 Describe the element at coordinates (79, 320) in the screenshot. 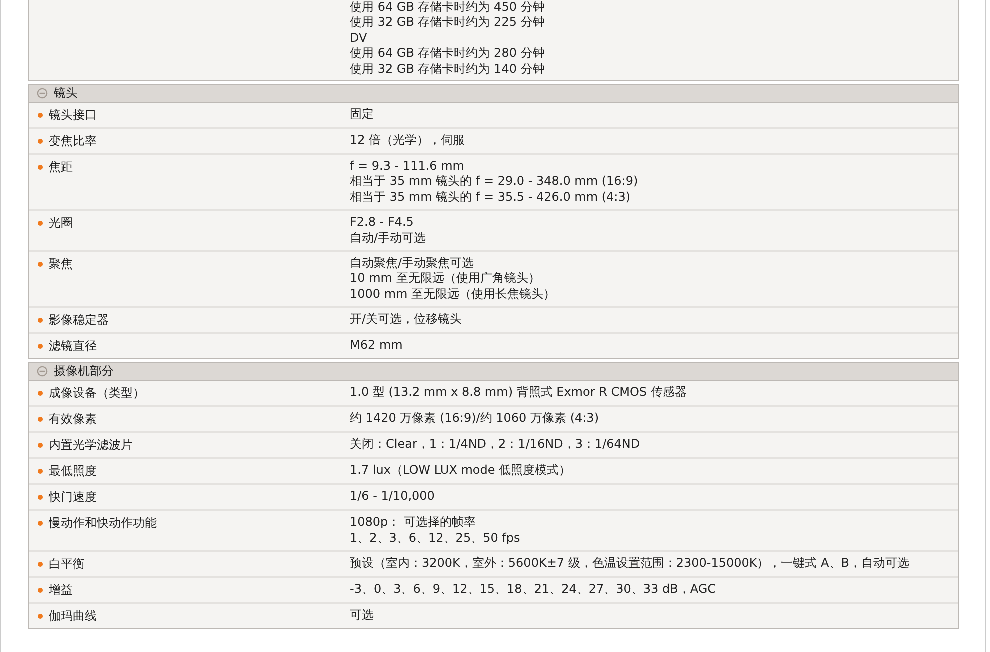

I see `spec-label: 影像稳定器` at that location.